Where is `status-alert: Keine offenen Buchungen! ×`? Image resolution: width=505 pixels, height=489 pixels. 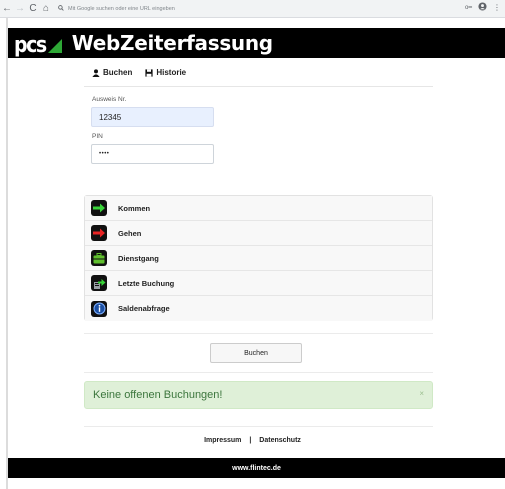
status-alert: Keine offenen Buchungen! × is located at coordinates (258, 395).